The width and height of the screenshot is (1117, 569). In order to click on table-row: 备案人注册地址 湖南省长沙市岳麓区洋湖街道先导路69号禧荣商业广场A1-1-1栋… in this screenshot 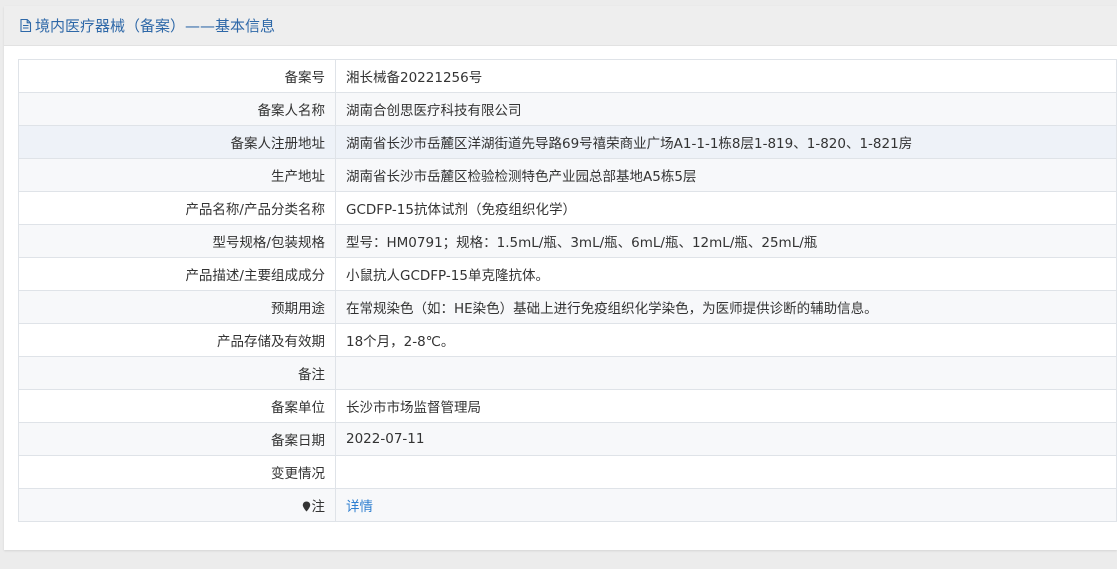, I will do `click(567, 142)`.